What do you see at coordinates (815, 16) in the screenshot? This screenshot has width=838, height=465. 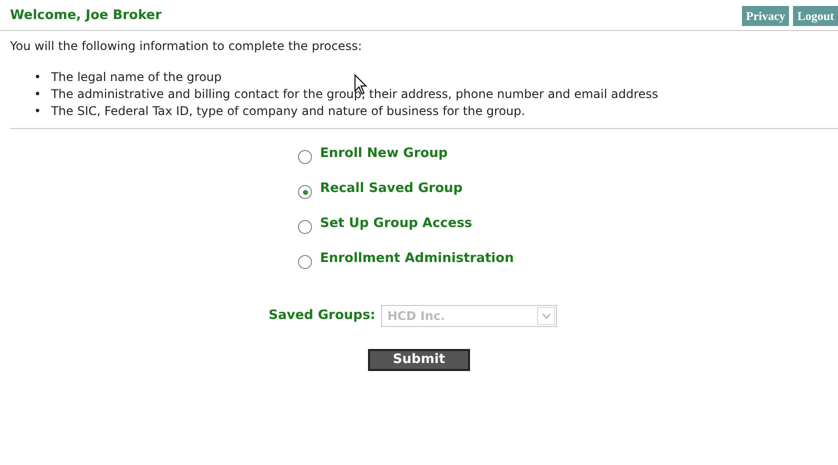 I see `header-link: Logout` at bounding box center [815, 16].